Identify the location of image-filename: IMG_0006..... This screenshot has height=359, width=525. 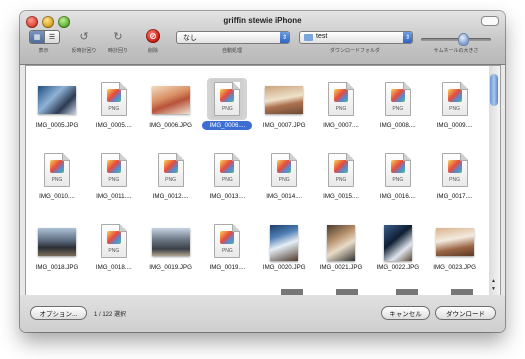
(227, 125).